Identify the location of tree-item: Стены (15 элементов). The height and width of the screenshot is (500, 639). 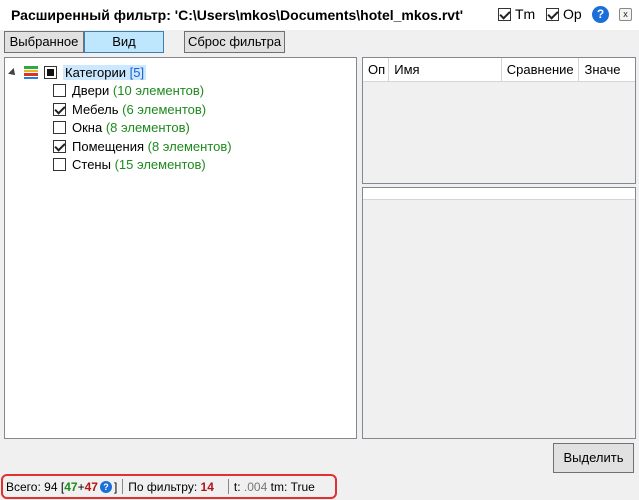
(129, 164).